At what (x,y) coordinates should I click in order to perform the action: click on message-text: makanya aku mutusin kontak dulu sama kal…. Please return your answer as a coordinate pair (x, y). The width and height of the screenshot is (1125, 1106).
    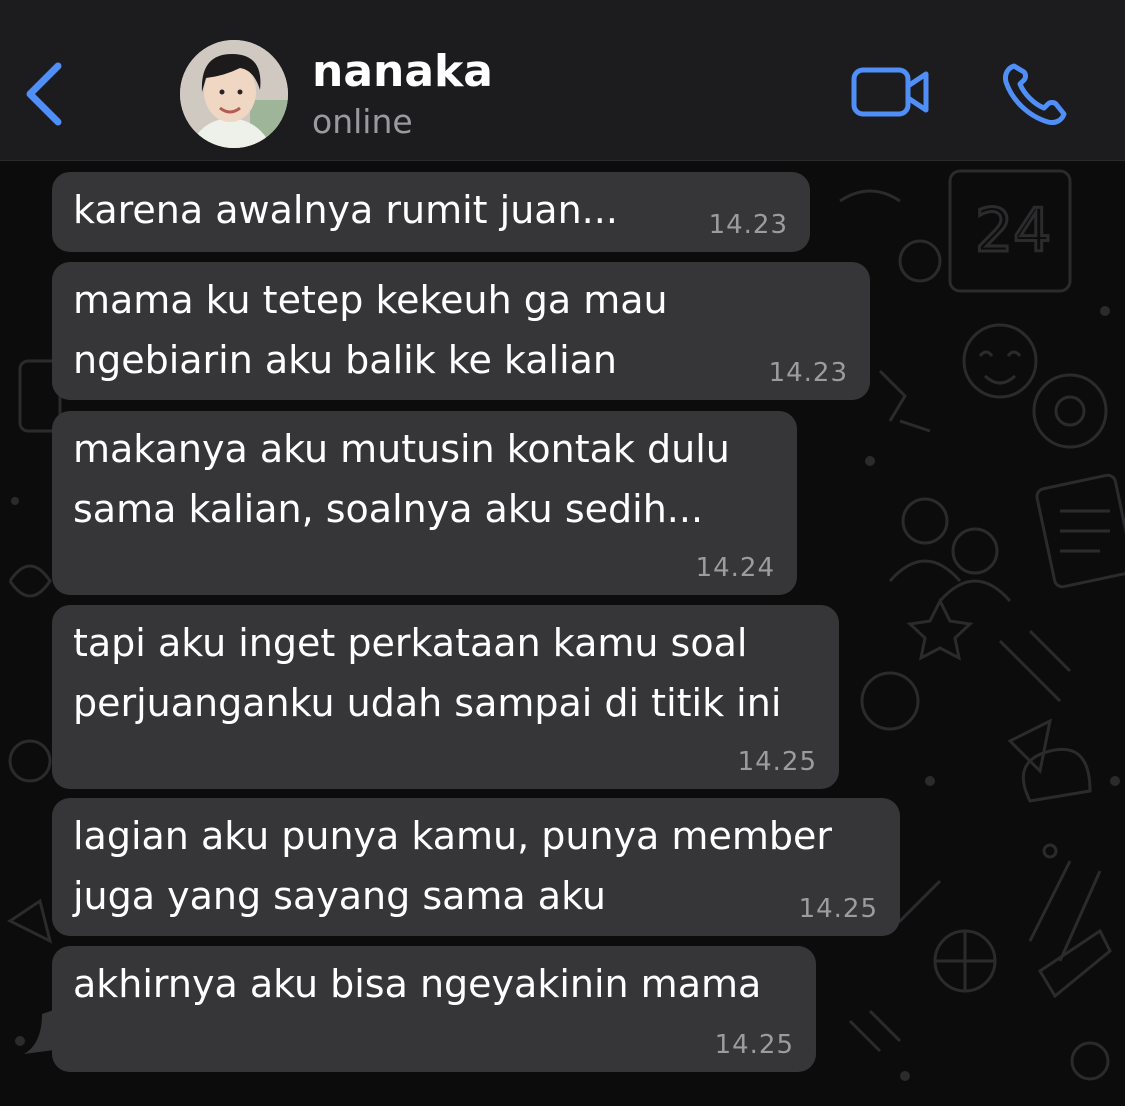
    Looking at the image, I should click on (401, 479).